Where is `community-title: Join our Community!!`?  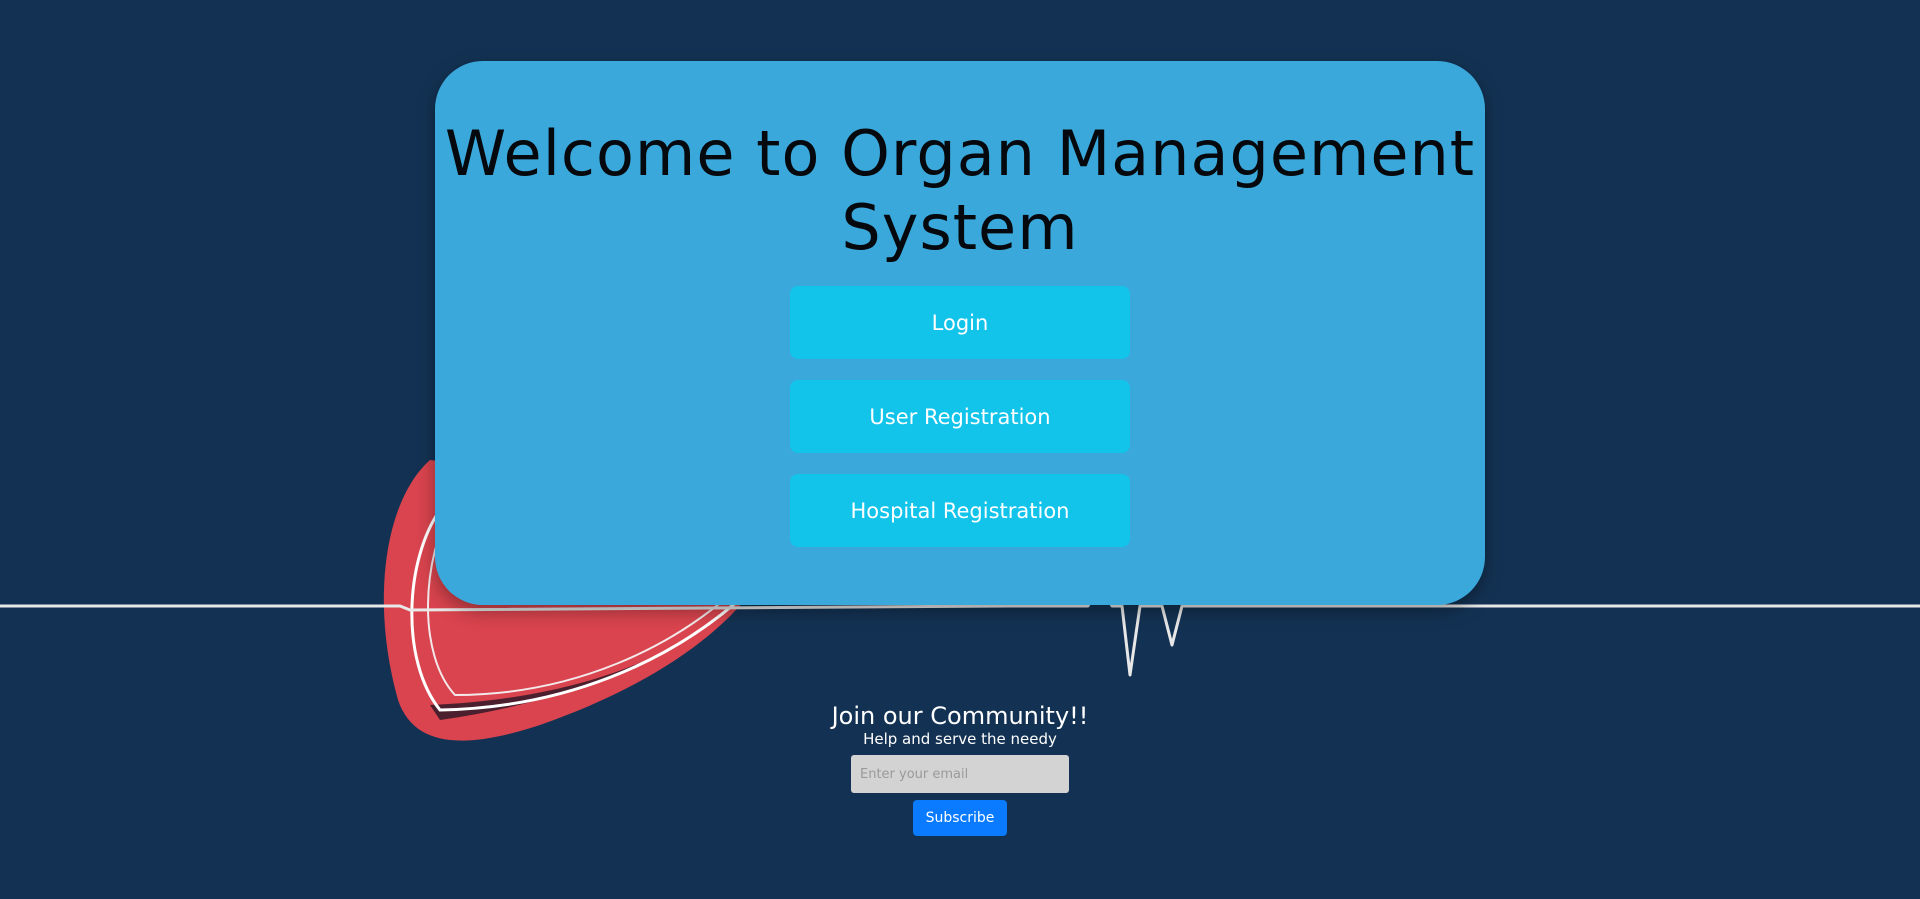
community-title: Join our Community!! is located at coordinates (960, 716).